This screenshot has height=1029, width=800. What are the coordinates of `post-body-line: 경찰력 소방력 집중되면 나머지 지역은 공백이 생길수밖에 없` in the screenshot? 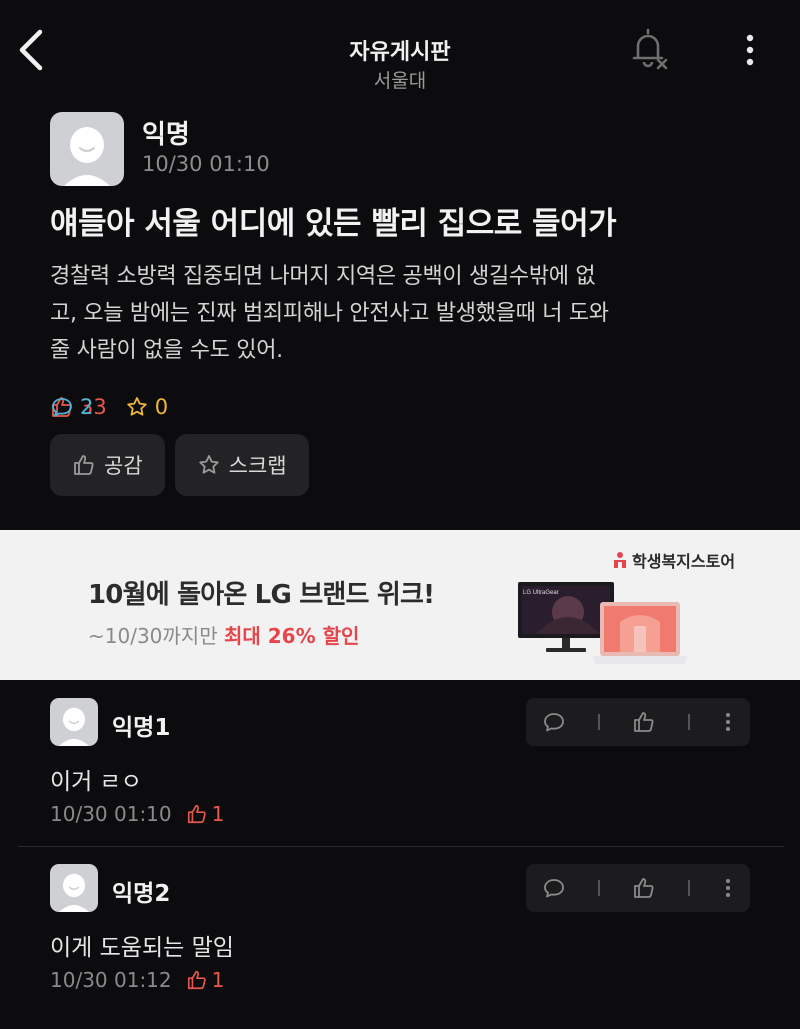 It's located at (323, 276).